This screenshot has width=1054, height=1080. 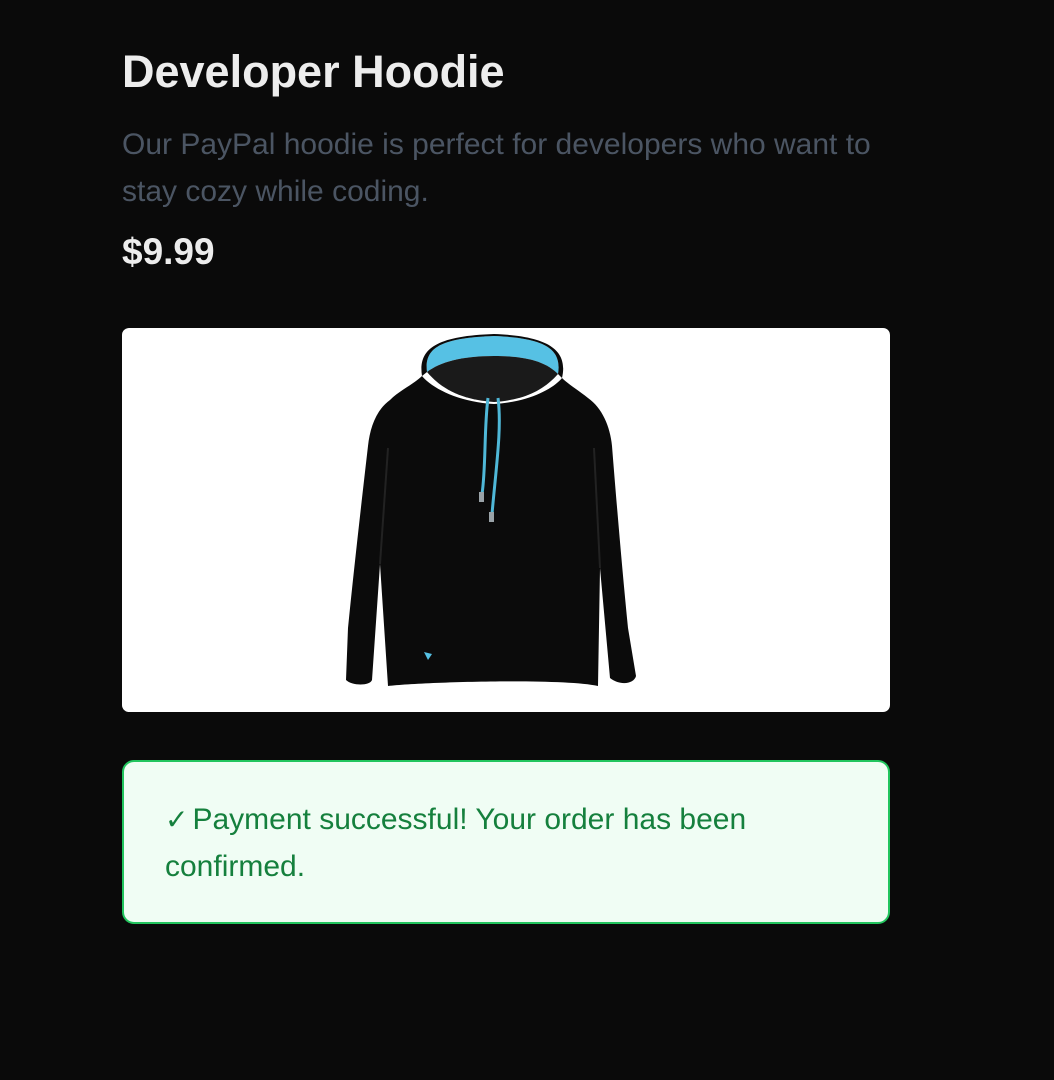 I want to click on checkmark-icon: ✓, so click(x=177, y=819).